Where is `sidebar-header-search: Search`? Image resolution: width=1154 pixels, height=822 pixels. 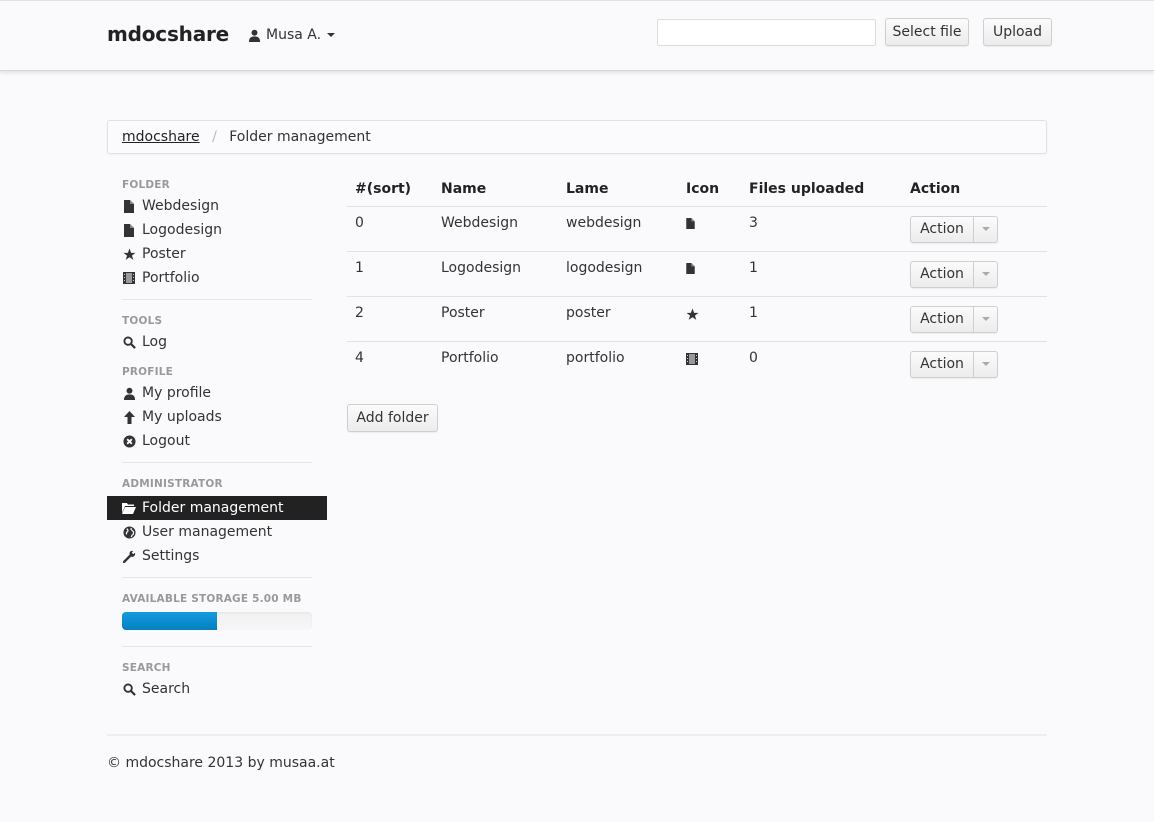 sidebar-header-search: Search is located at coordinates (146, 668).